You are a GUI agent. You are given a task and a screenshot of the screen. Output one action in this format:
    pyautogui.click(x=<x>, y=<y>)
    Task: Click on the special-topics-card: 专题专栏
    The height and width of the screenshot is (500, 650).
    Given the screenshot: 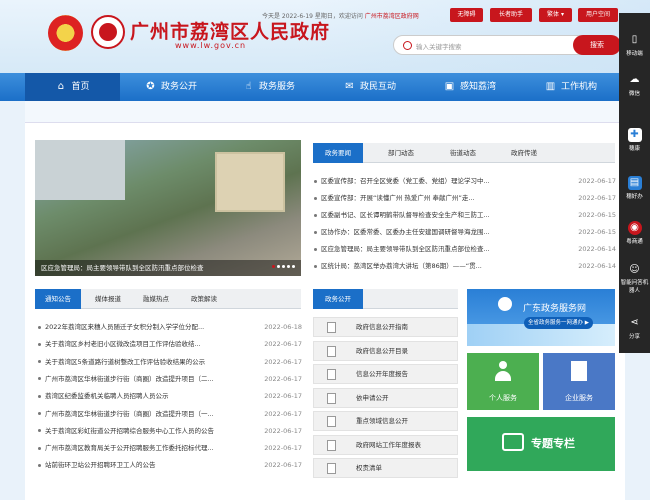 What is the action you would take?
    pyautogui.click(x=541, y=444)
    